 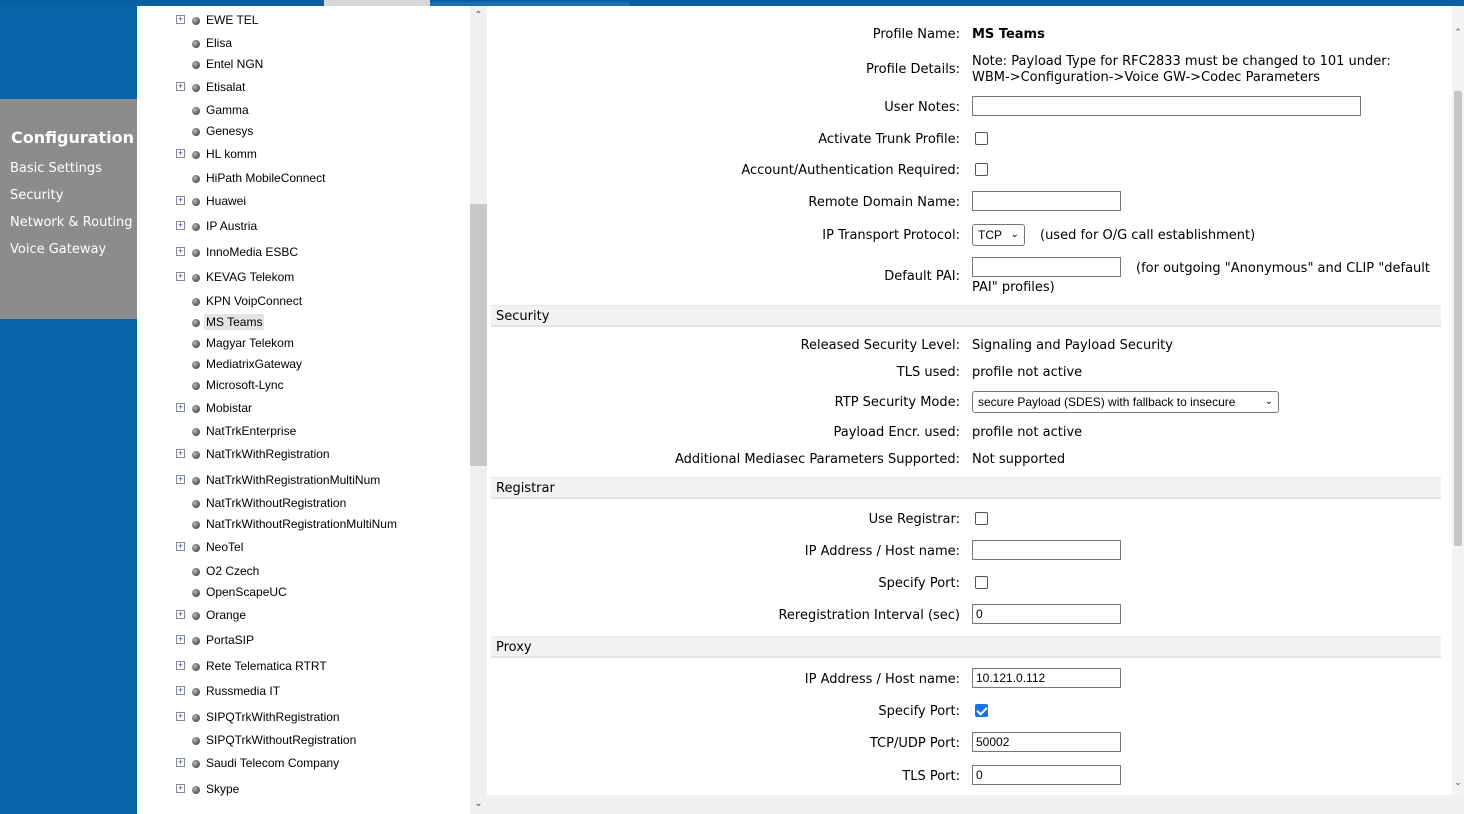 I want to click on rereg-interval-input, so click(x=1046, y=614).